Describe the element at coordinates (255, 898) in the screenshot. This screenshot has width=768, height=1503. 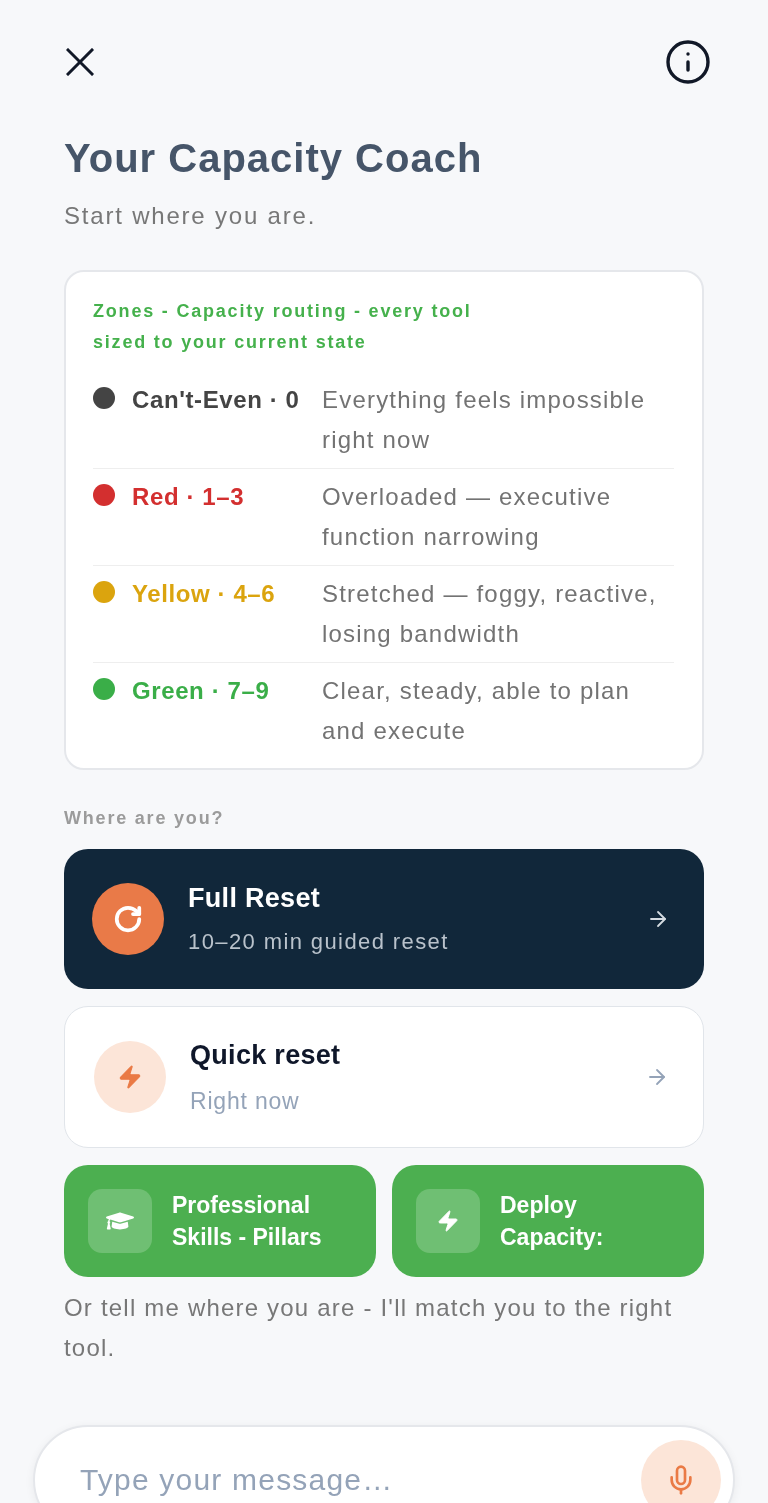
I see `option-title: Full Reset` at that location.